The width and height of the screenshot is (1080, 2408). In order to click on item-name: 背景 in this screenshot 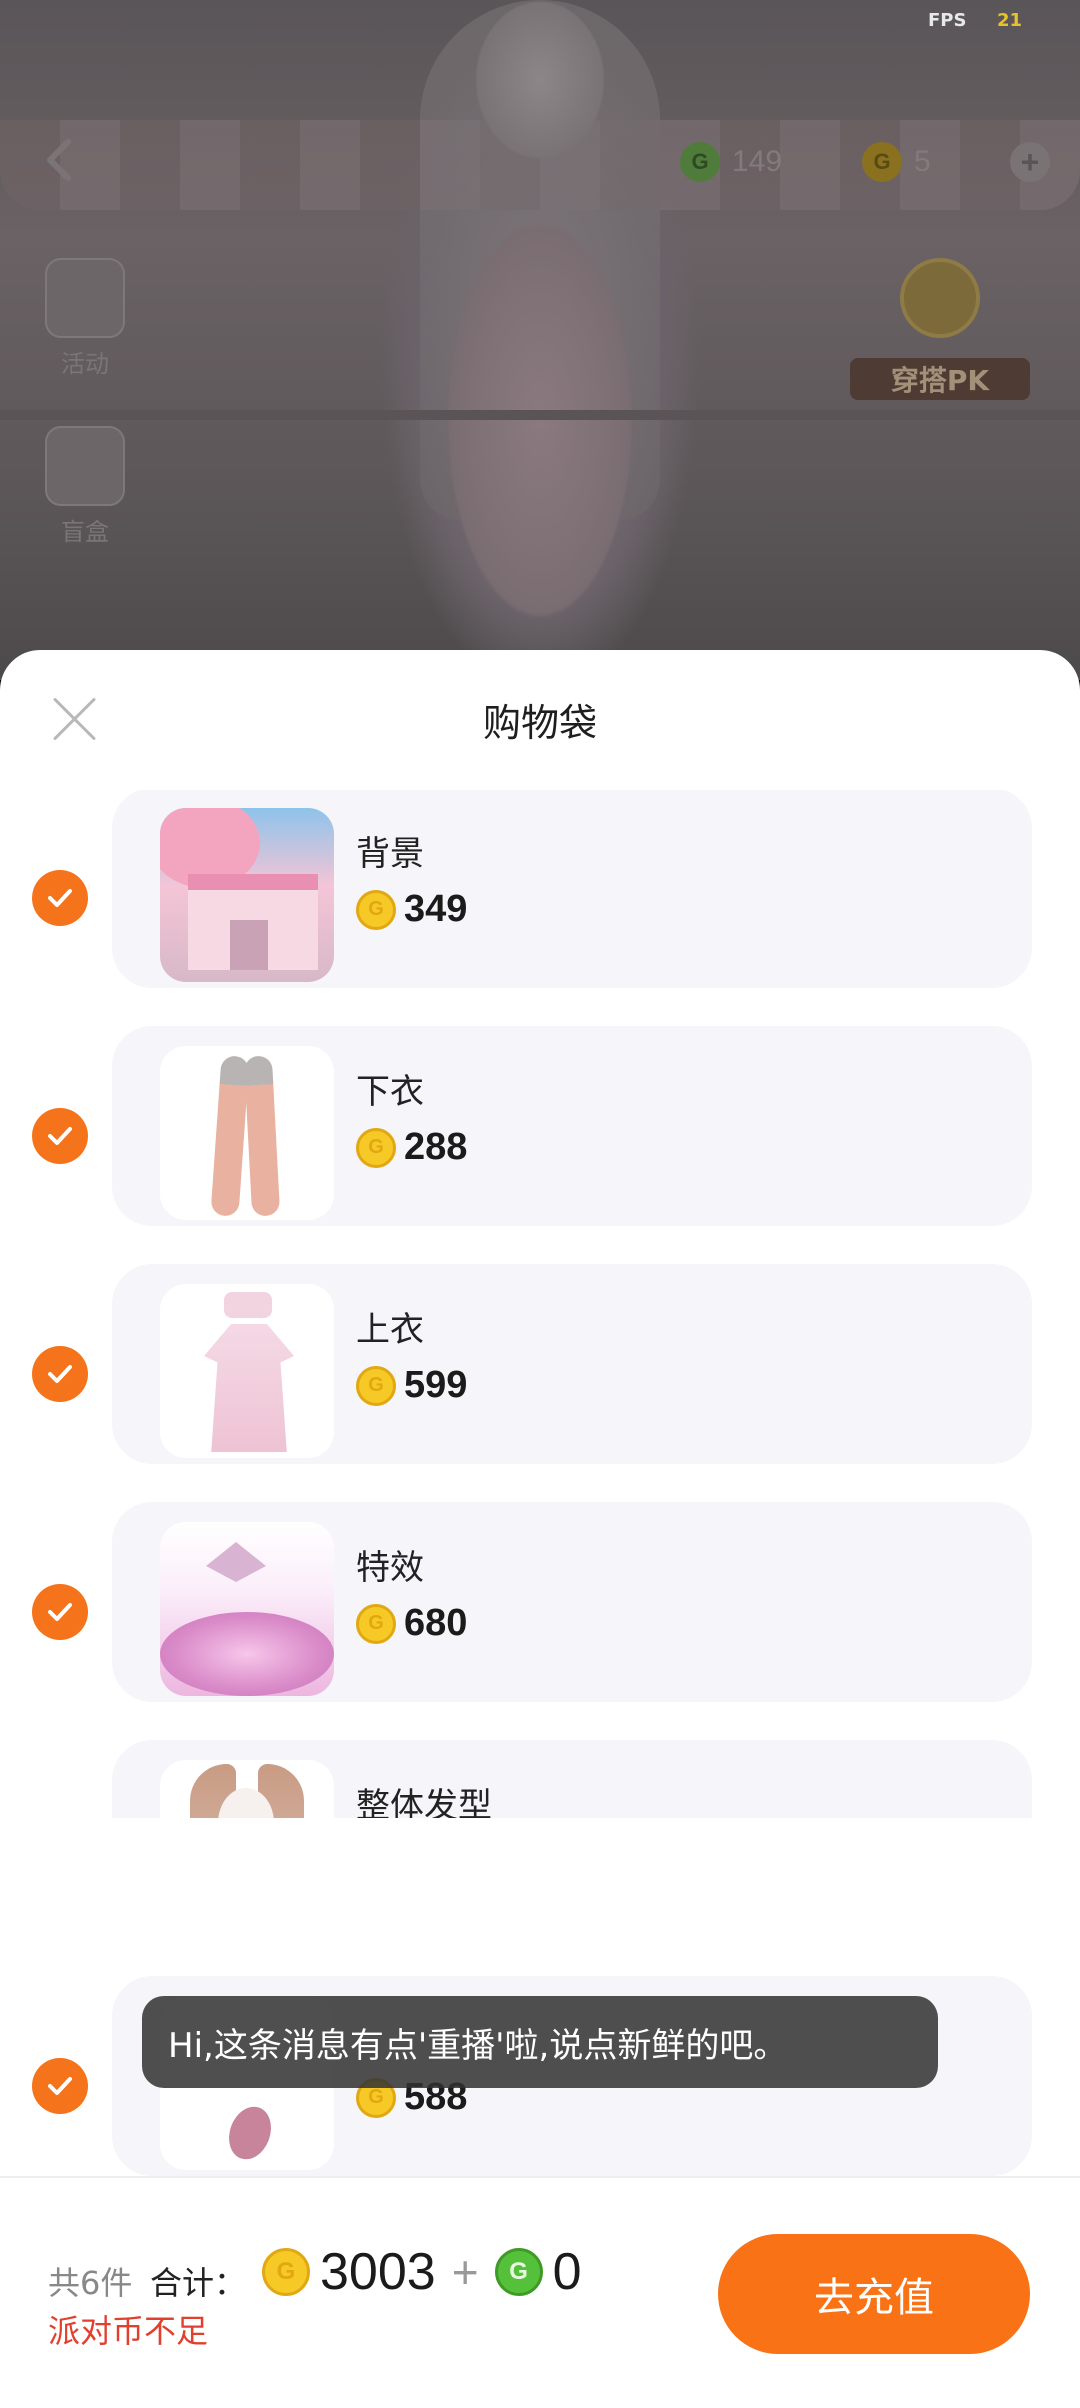, I will do `click(390, 854)`.